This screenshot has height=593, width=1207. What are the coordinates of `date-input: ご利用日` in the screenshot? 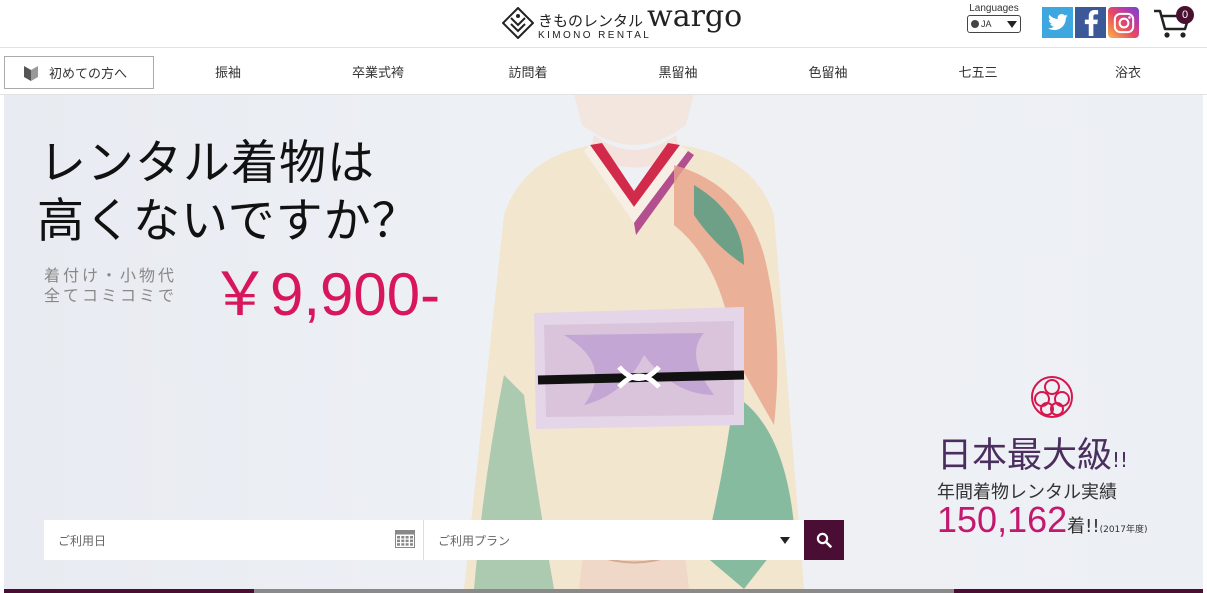 It's located at (234, 540).